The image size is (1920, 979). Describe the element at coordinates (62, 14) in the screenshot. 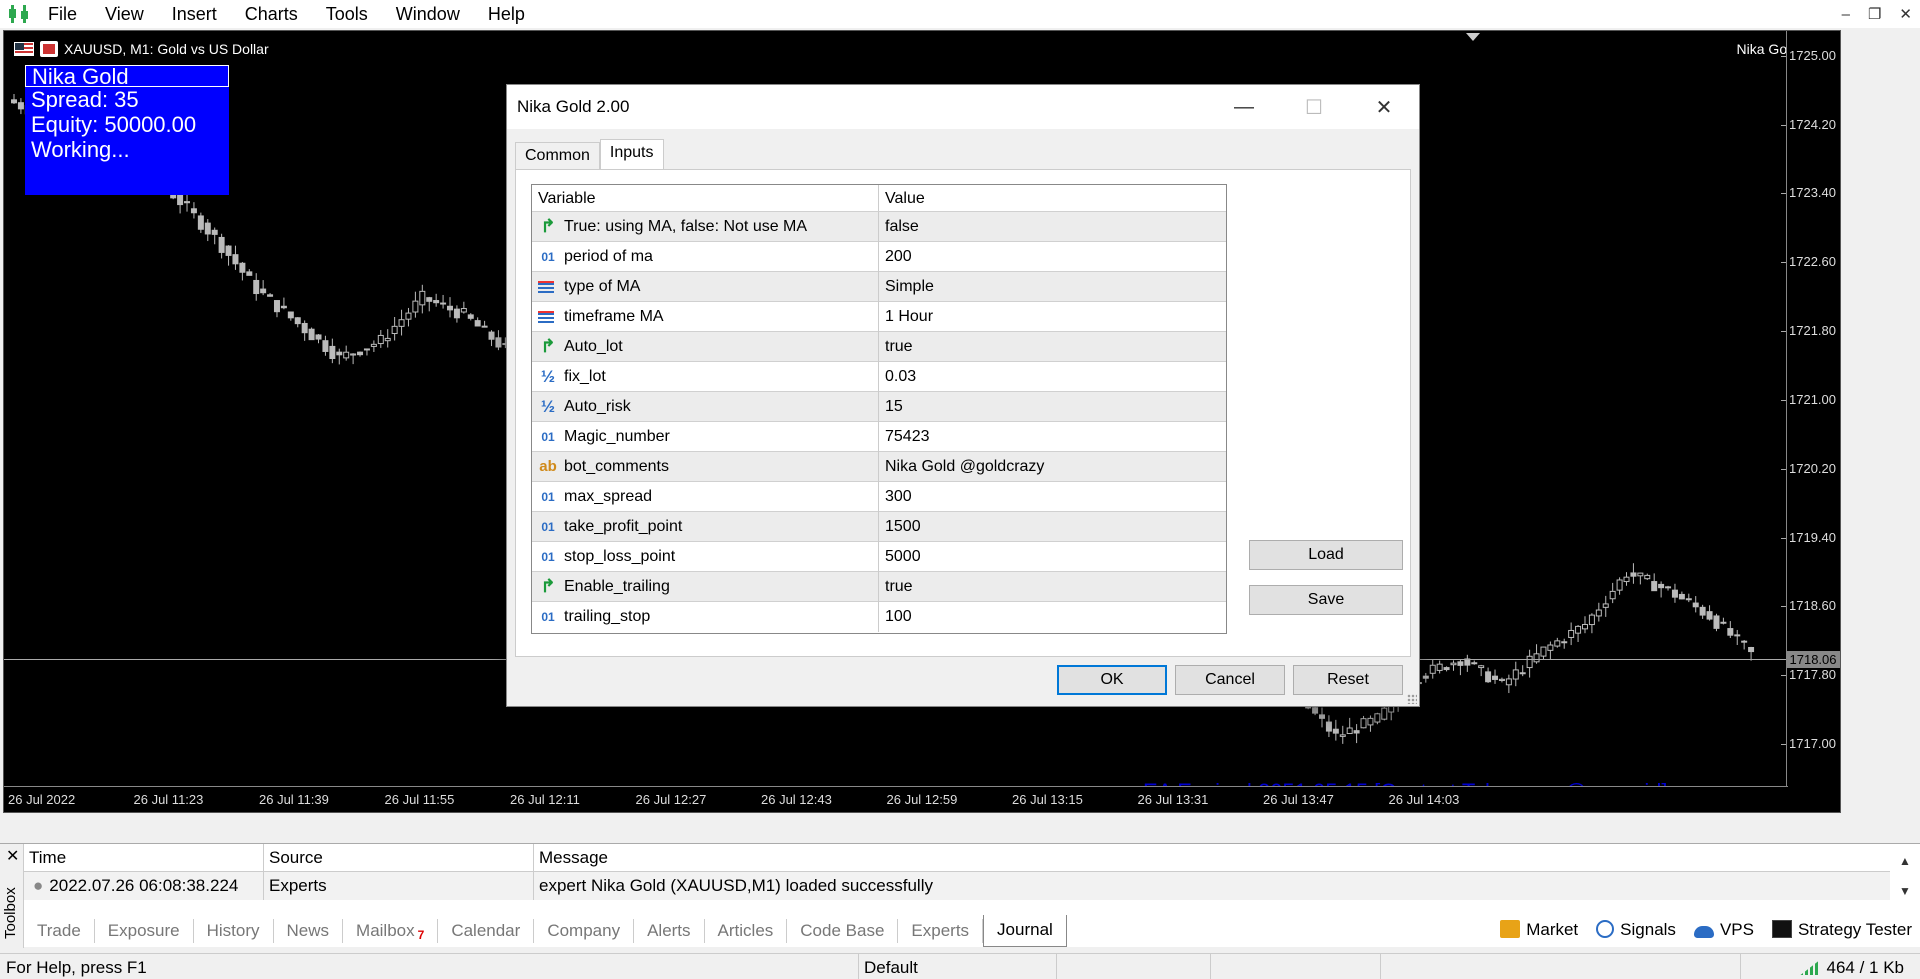

I see `menu-file: File` at that location.